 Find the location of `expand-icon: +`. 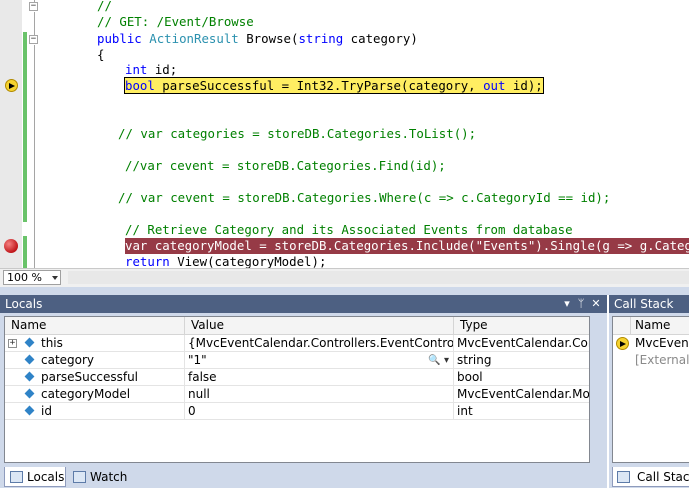

expand-icon: + is located at coordinates (12, 343).